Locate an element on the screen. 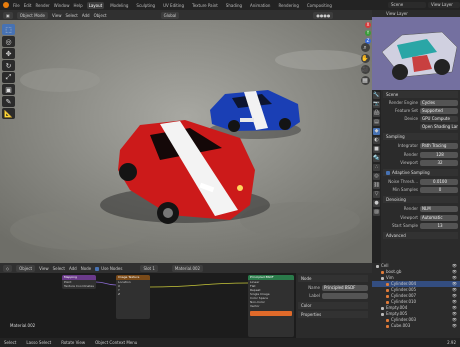 The height and width of the screenshot is (347, 460). camera-icon: 🎥 is located at coordinates (365, 69).